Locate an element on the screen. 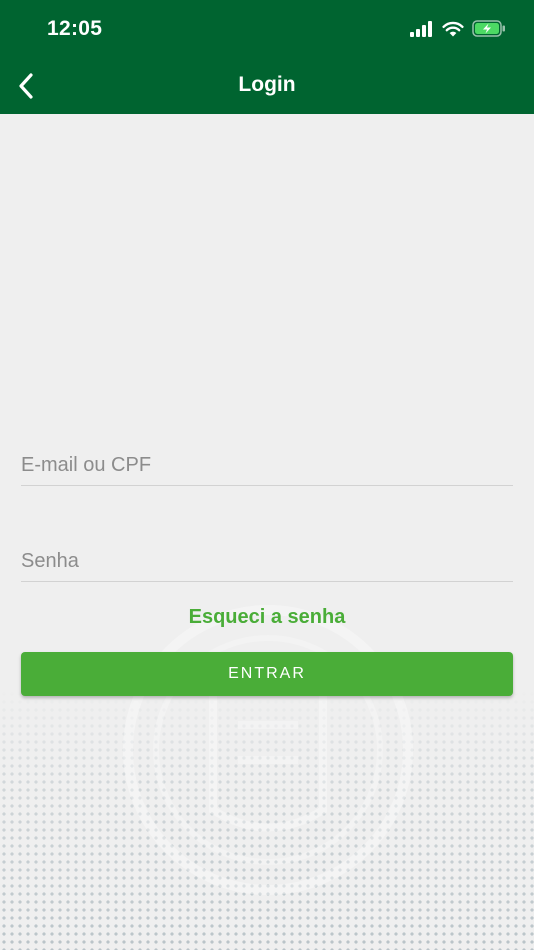 The width and height of the screenshot is (534, 950). status-icons is located at coordinates (458, 28).